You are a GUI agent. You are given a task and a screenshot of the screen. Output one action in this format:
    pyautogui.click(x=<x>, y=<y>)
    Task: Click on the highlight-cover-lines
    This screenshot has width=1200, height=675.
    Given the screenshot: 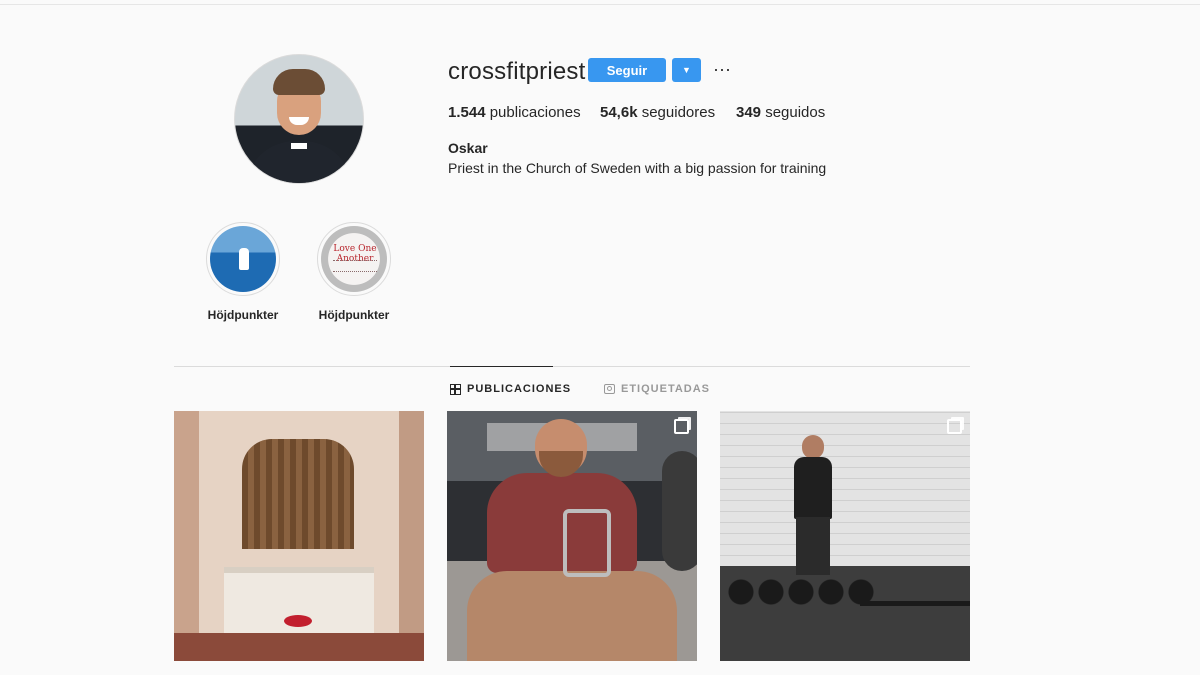 What is the action you would take?
    pyautogui.click(x=355, y=266)
    